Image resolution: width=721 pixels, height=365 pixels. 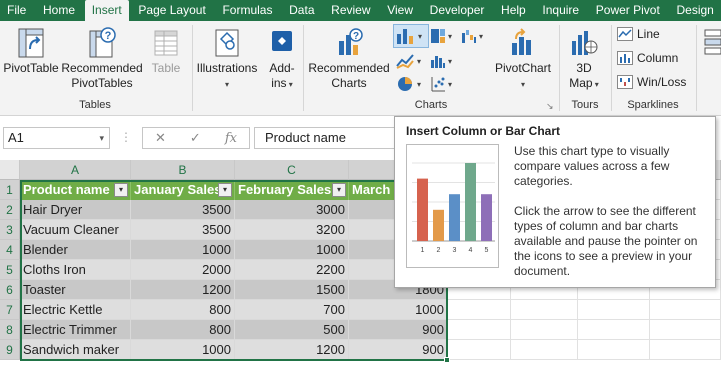 What do you see at coordinates (75, 250) in the screenshot?
I see `product-name-cell: Blender` at bounding box center [75, 250].